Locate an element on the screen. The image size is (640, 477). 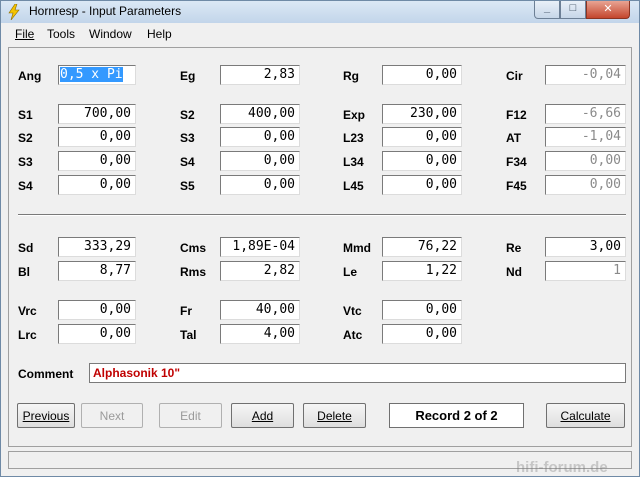
param-label: Le is located at coordinates (350, 272).